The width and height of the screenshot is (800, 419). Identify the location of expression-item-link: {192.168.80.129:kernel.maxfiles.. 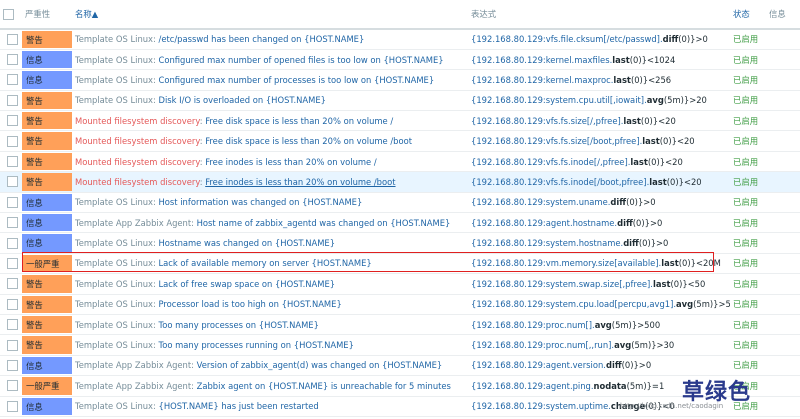
(541, 60).